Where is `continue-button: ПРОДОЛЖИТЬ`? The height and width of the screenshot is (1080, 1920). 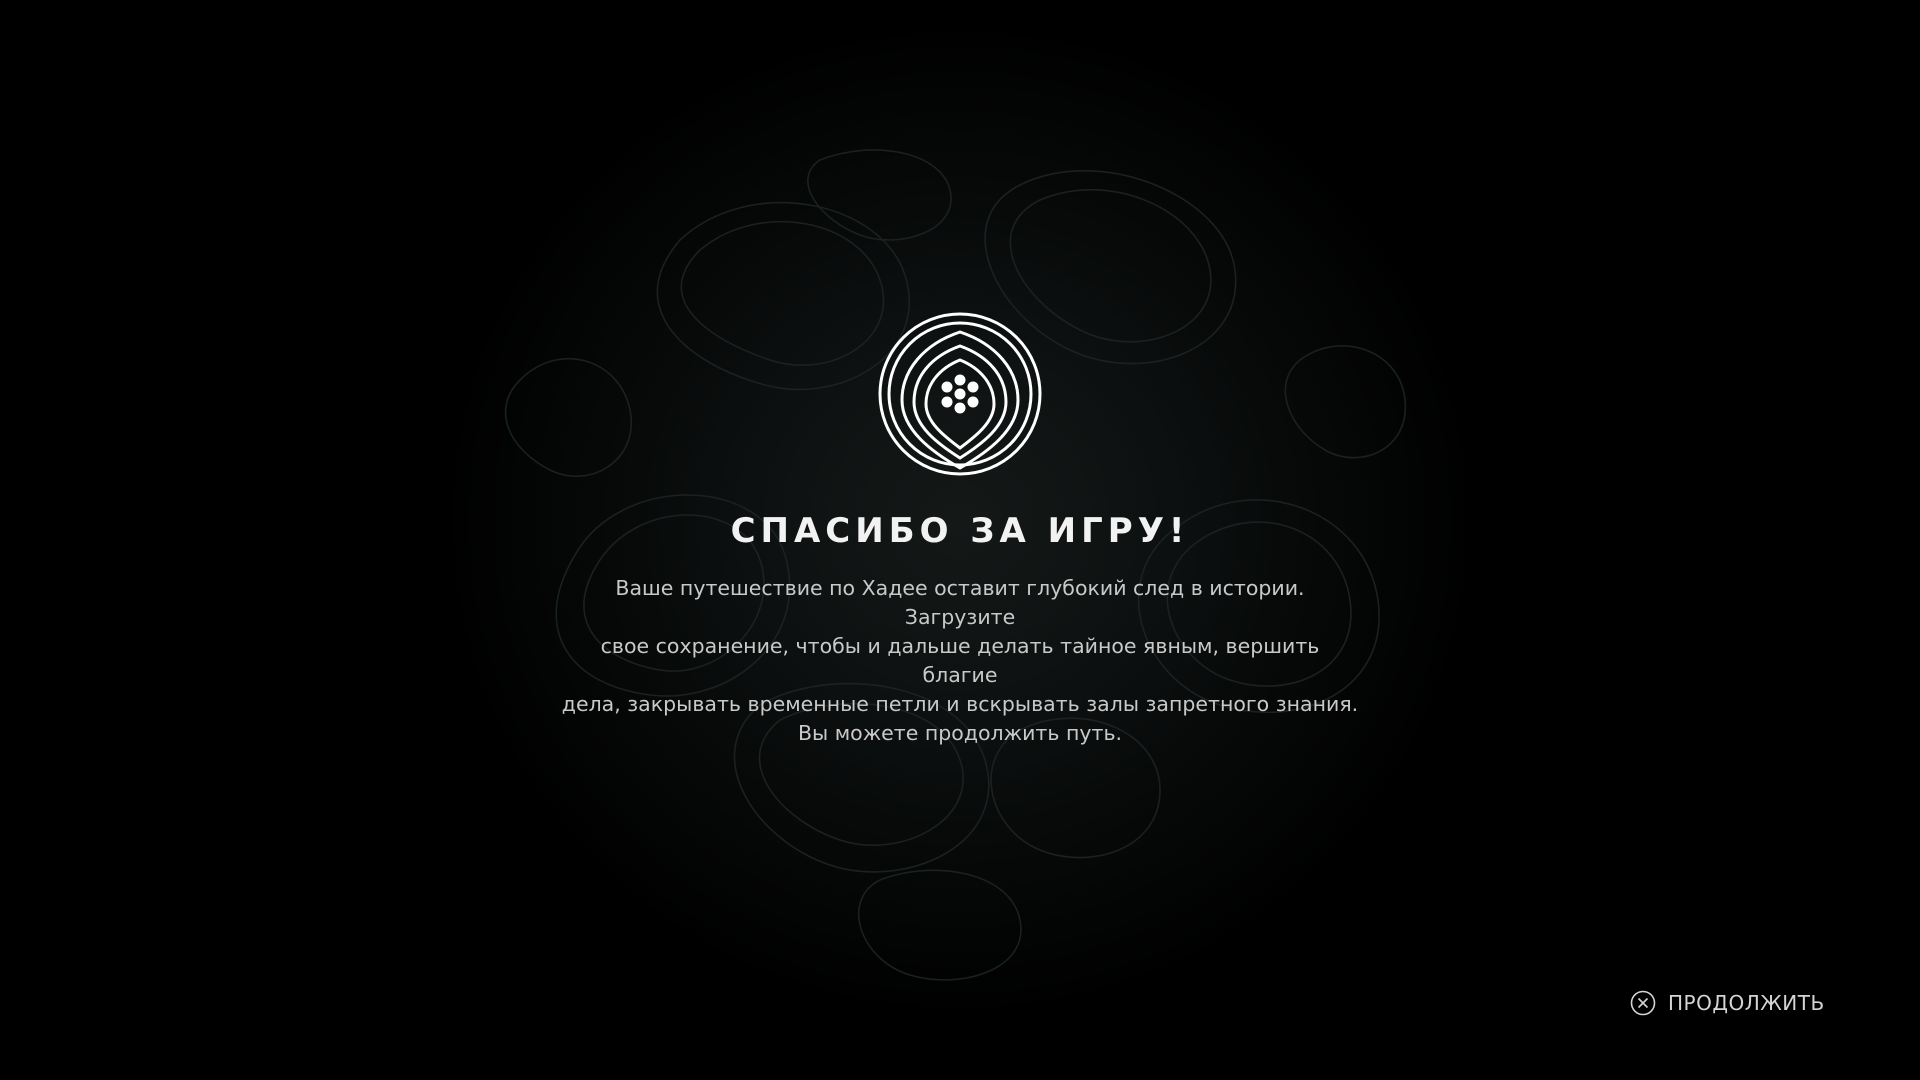 continue-button: ПРОДОЛЖИТЬ is located at coordinates (1727, 1003).